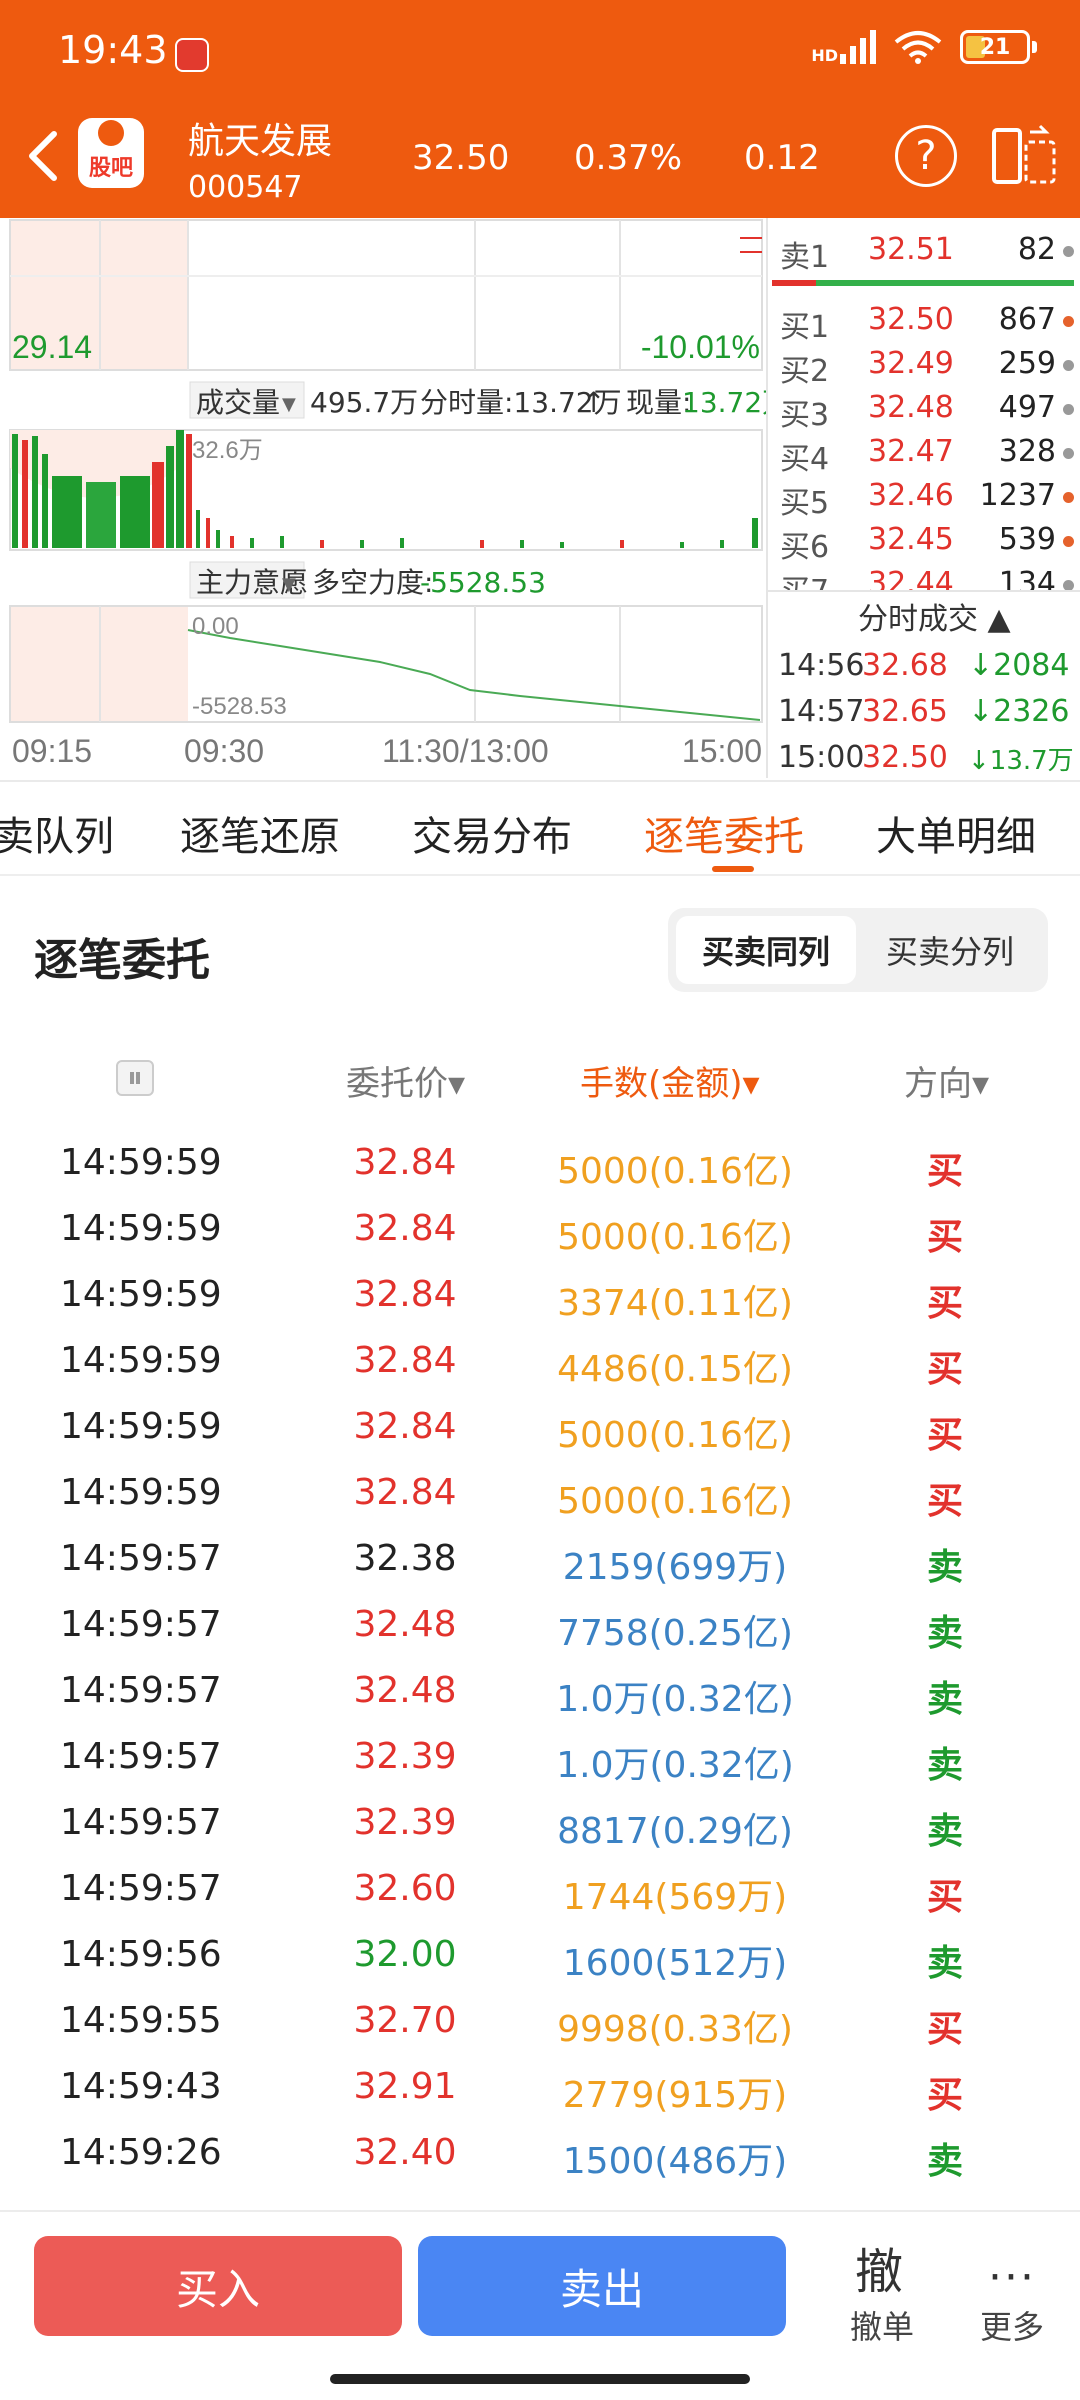 This screenshot has height=2400, width=1080. What do you see at coordinates (675, 2095) in the screenshot?
I see `order-amount: 2779(915万)` at bounding box center [675, 2095].